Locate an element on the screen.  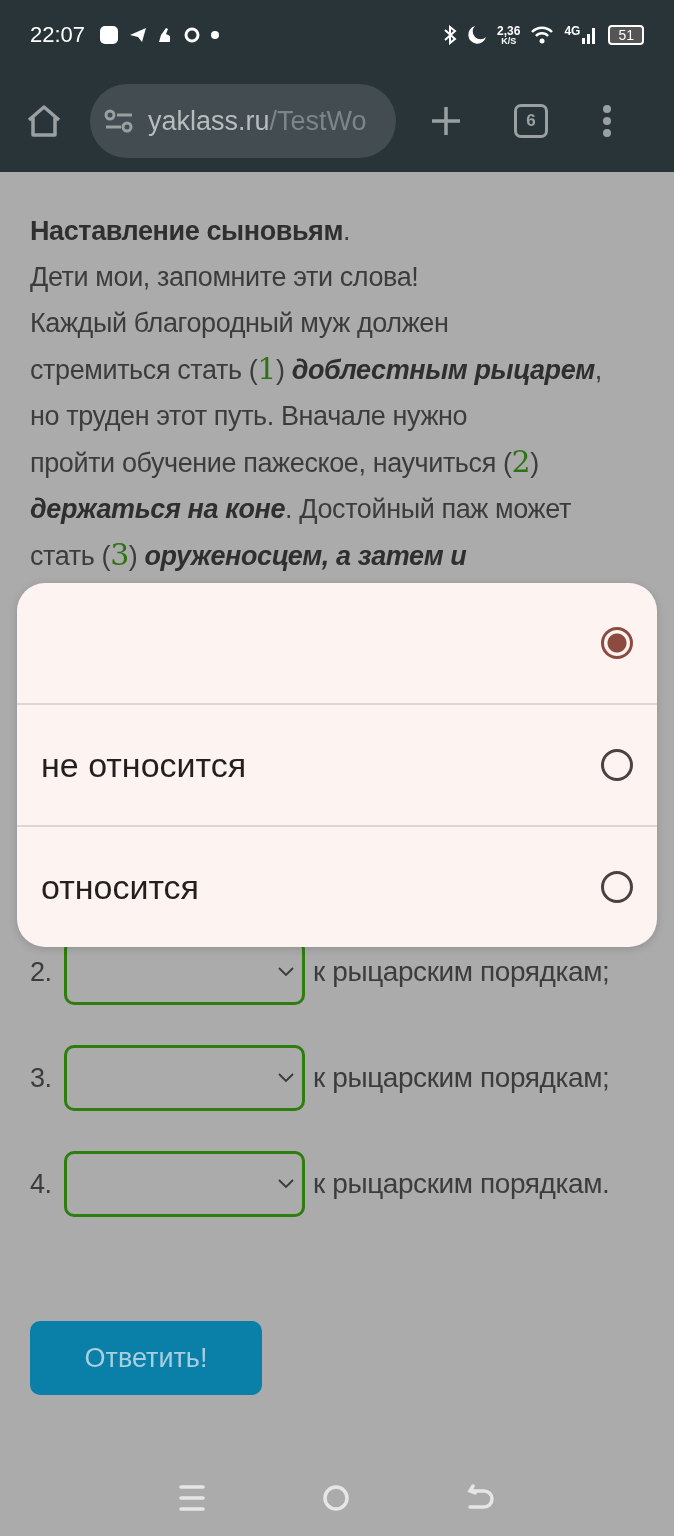
article-title: Наставление сыновьям. is located at coordinates (191, 231).